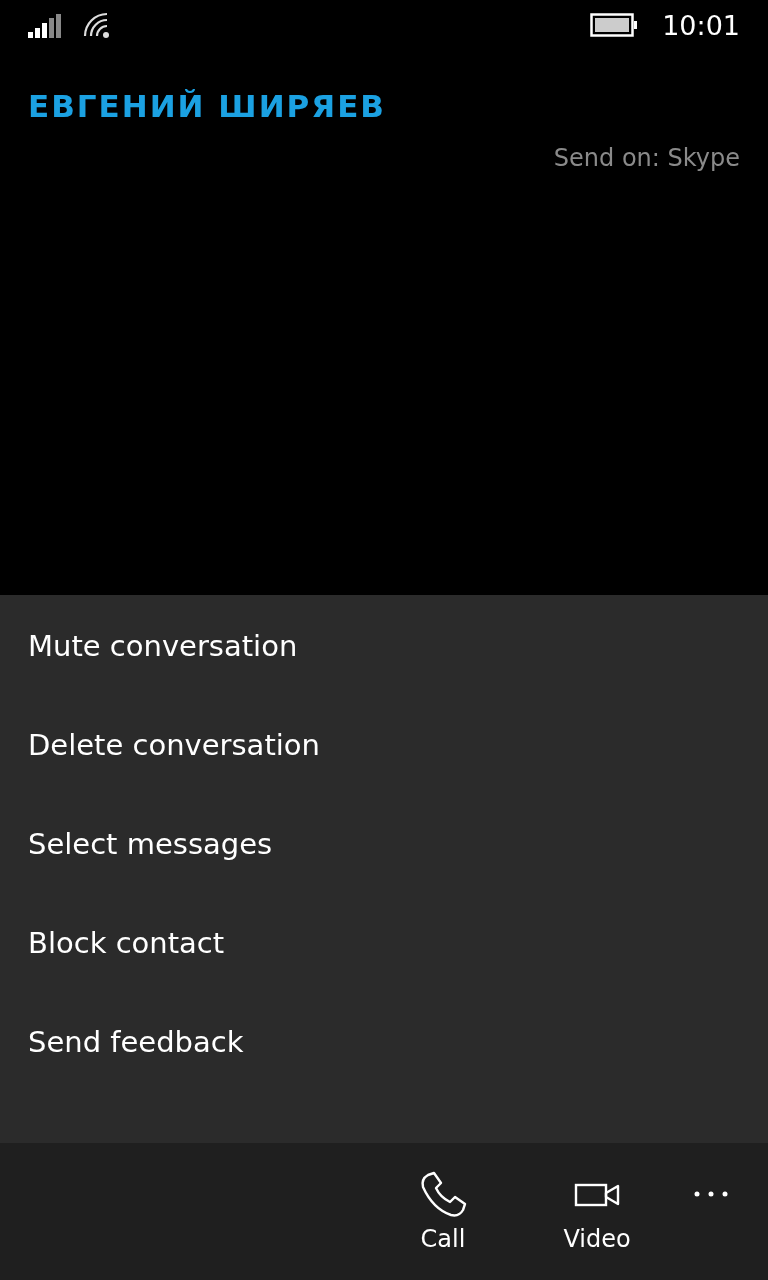 The height and width of the screenshot is (1280, 768). What do you see at coordinates (646, 158) in the screenshot?
I see `send-on-selector: Send on: Skype` at bounding box center [646, 158].